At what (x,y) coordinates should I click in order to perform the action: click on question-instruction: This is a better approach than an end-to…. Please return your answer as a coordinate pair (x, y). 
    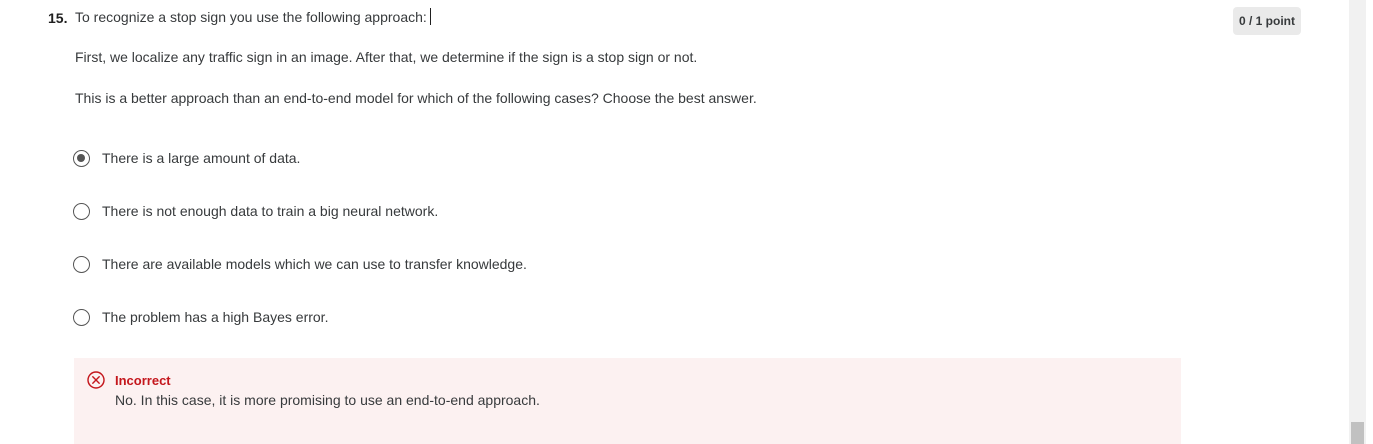
    Looking at the image, I should click on (416, 98).